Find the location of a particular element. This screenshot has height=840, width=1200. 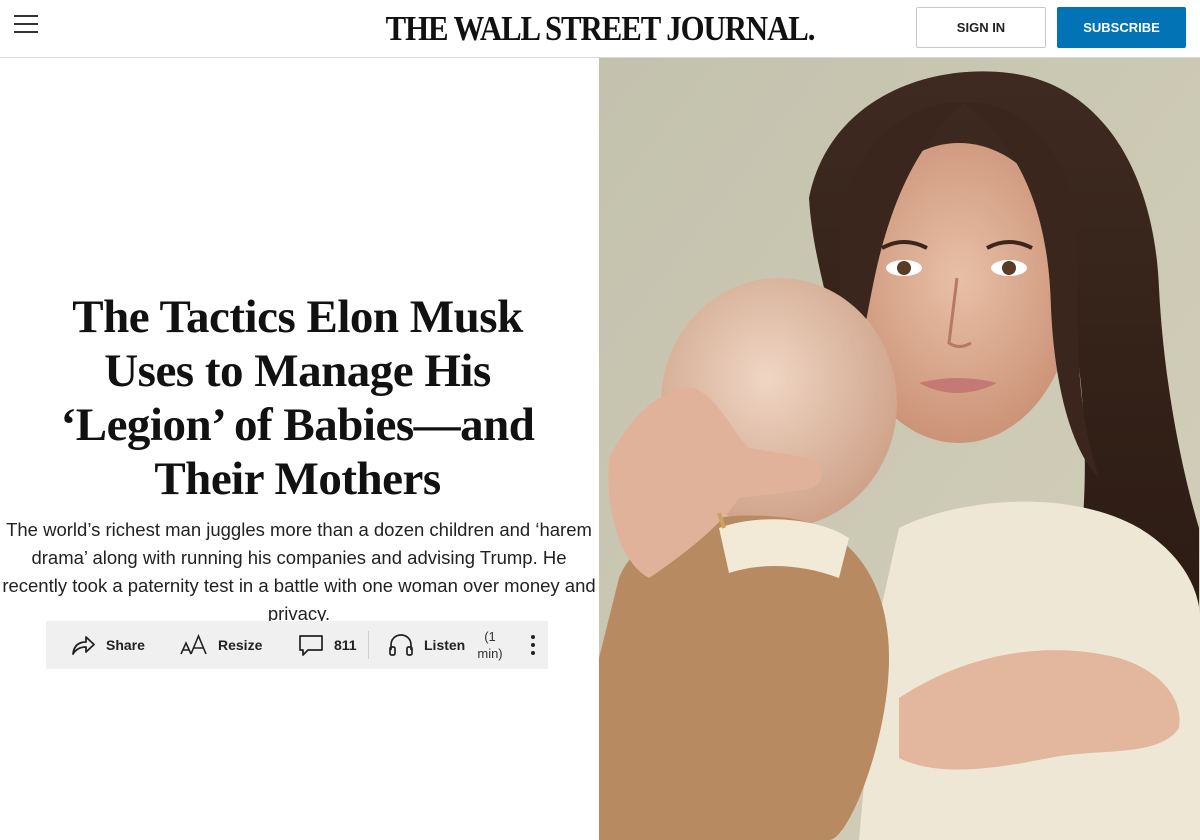

listen-duration-line1: (1 is located at coordinates (490, 636).